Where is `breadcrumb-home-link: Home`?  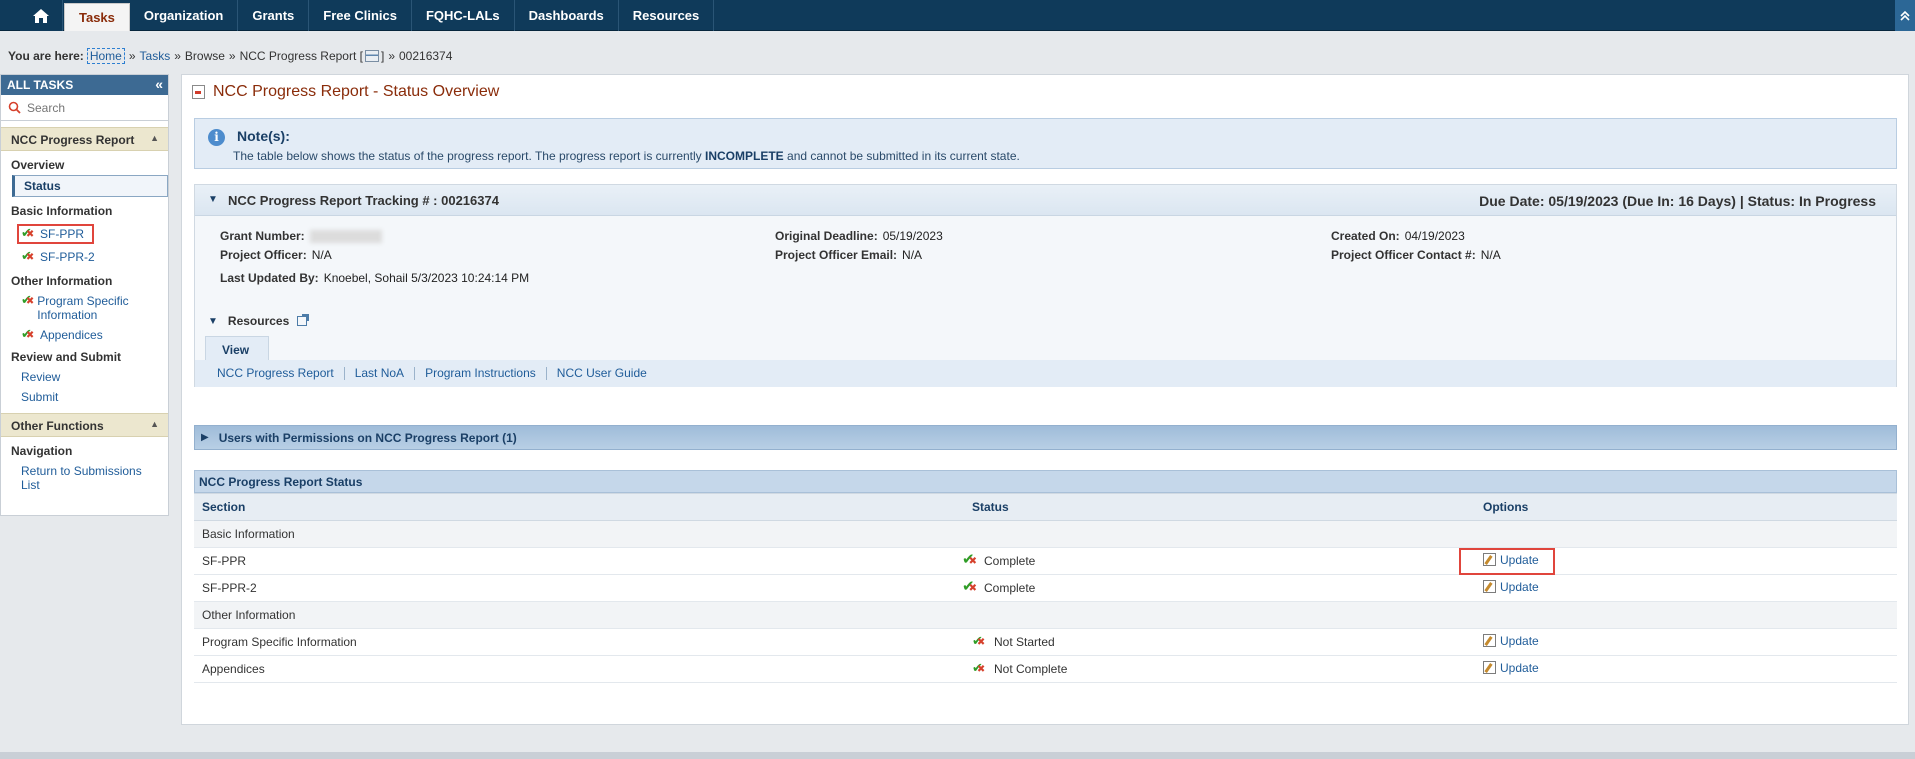 breadcrumb-home-link: Home is located at coordinates (105, 56).